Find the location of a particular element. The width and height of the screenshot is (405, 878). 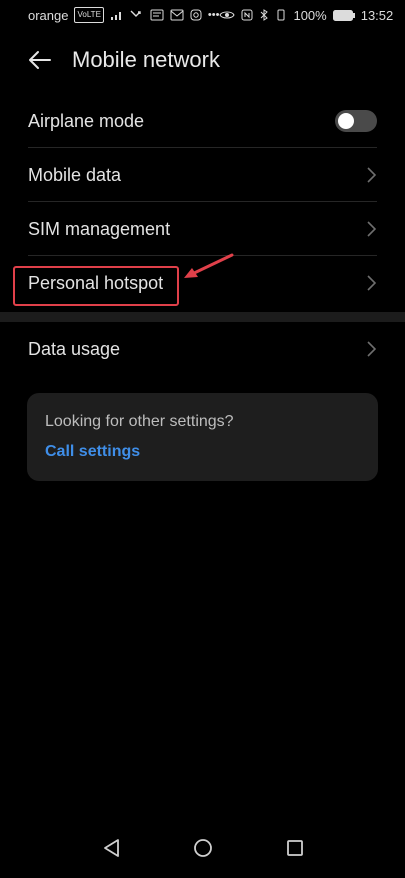

back-arrow-icon is located at coordinates (40, 60).